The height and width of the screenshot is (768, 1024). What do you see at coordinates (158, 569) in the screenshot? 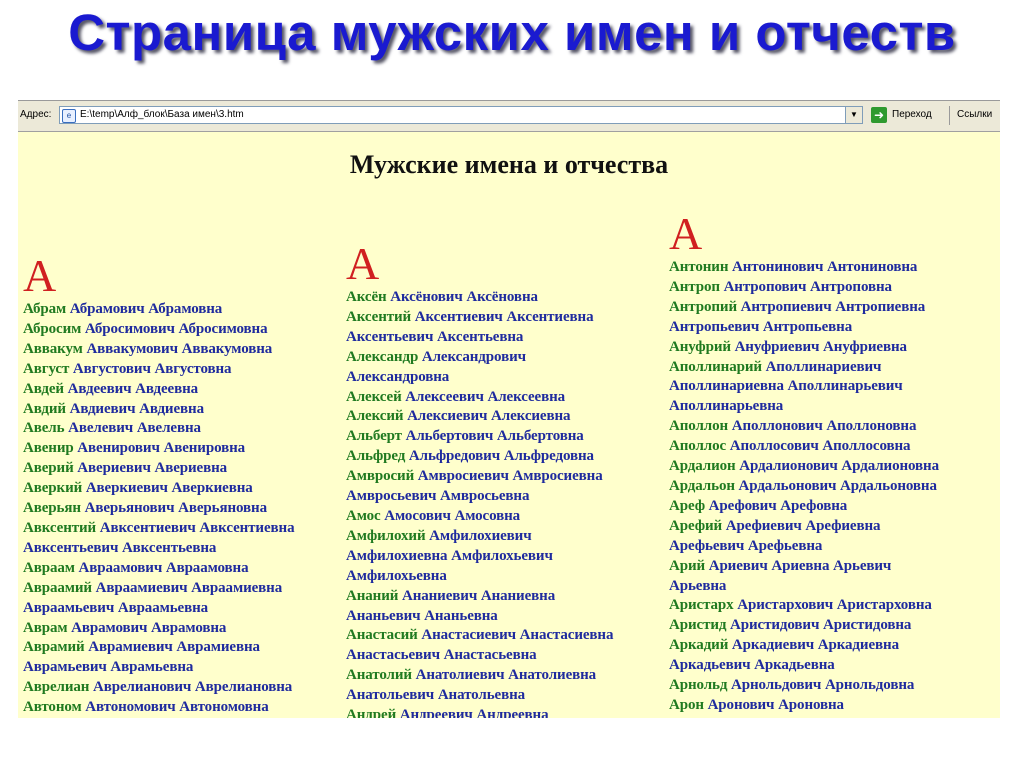
I see `name-entry: Авраам Авраамович Авраамовна` at bounding box center [158, 569].